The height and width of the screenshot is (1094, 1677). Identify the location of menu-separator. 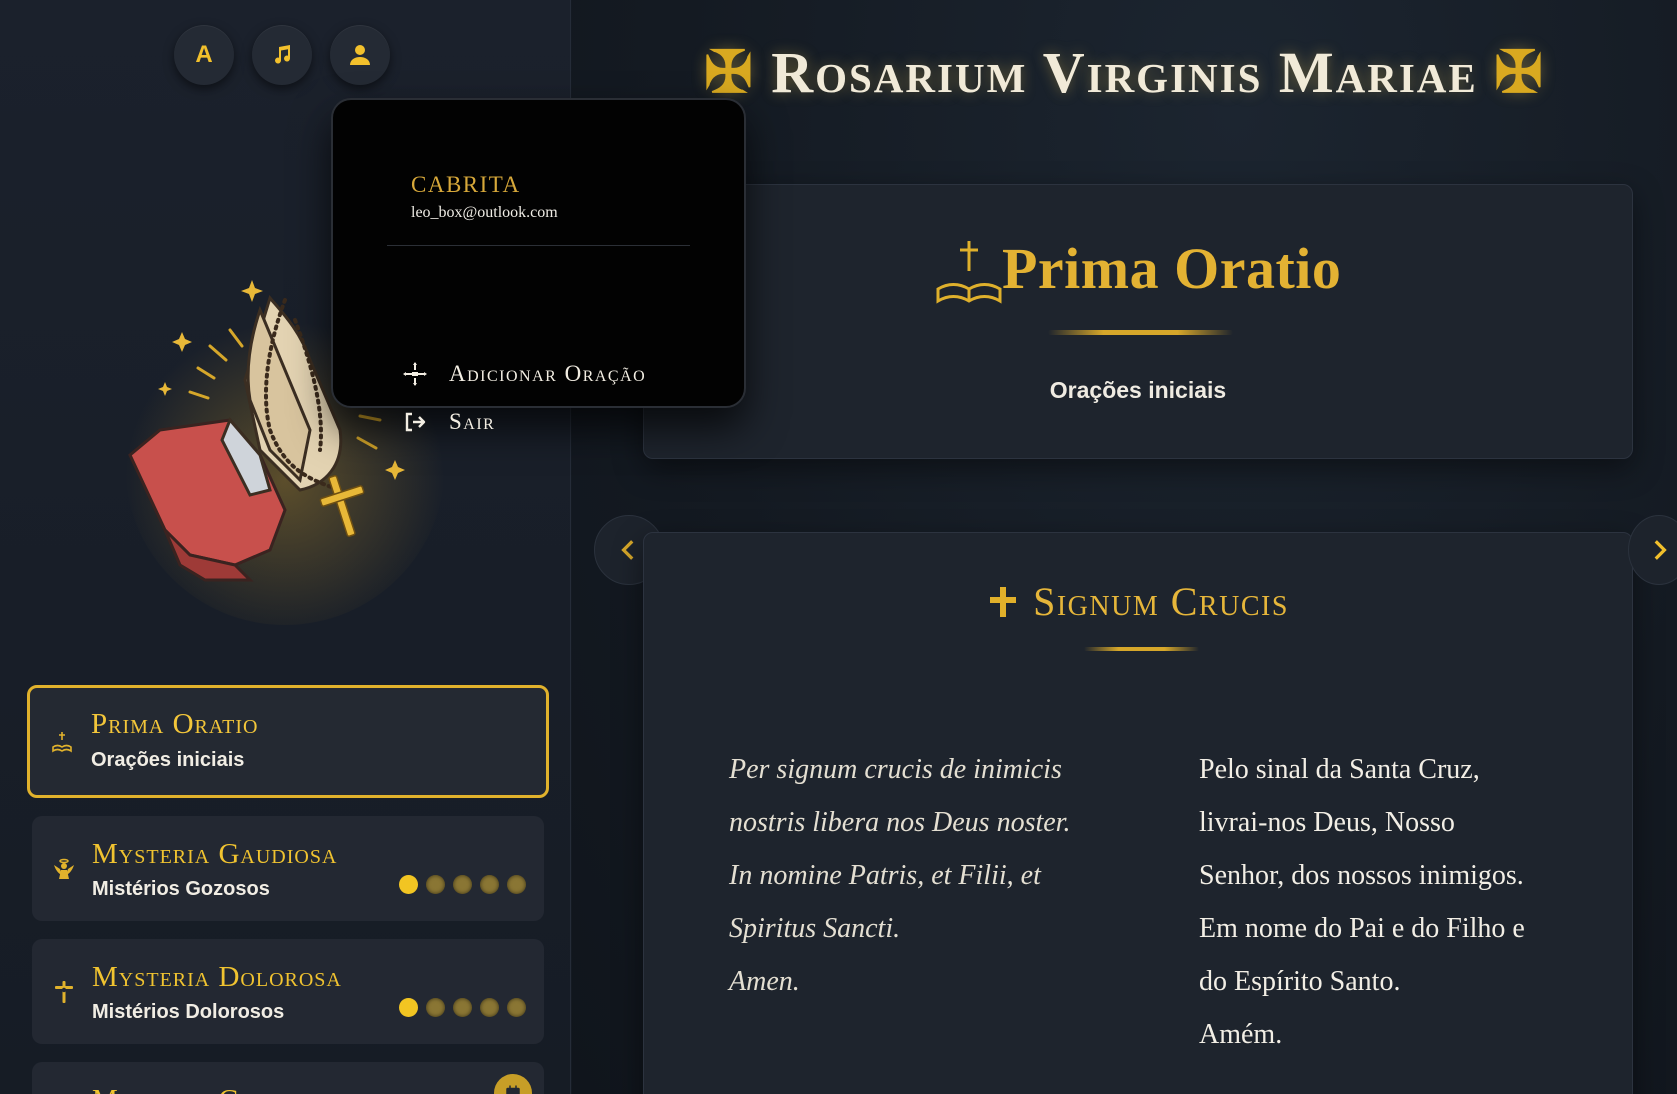
(538, 245).